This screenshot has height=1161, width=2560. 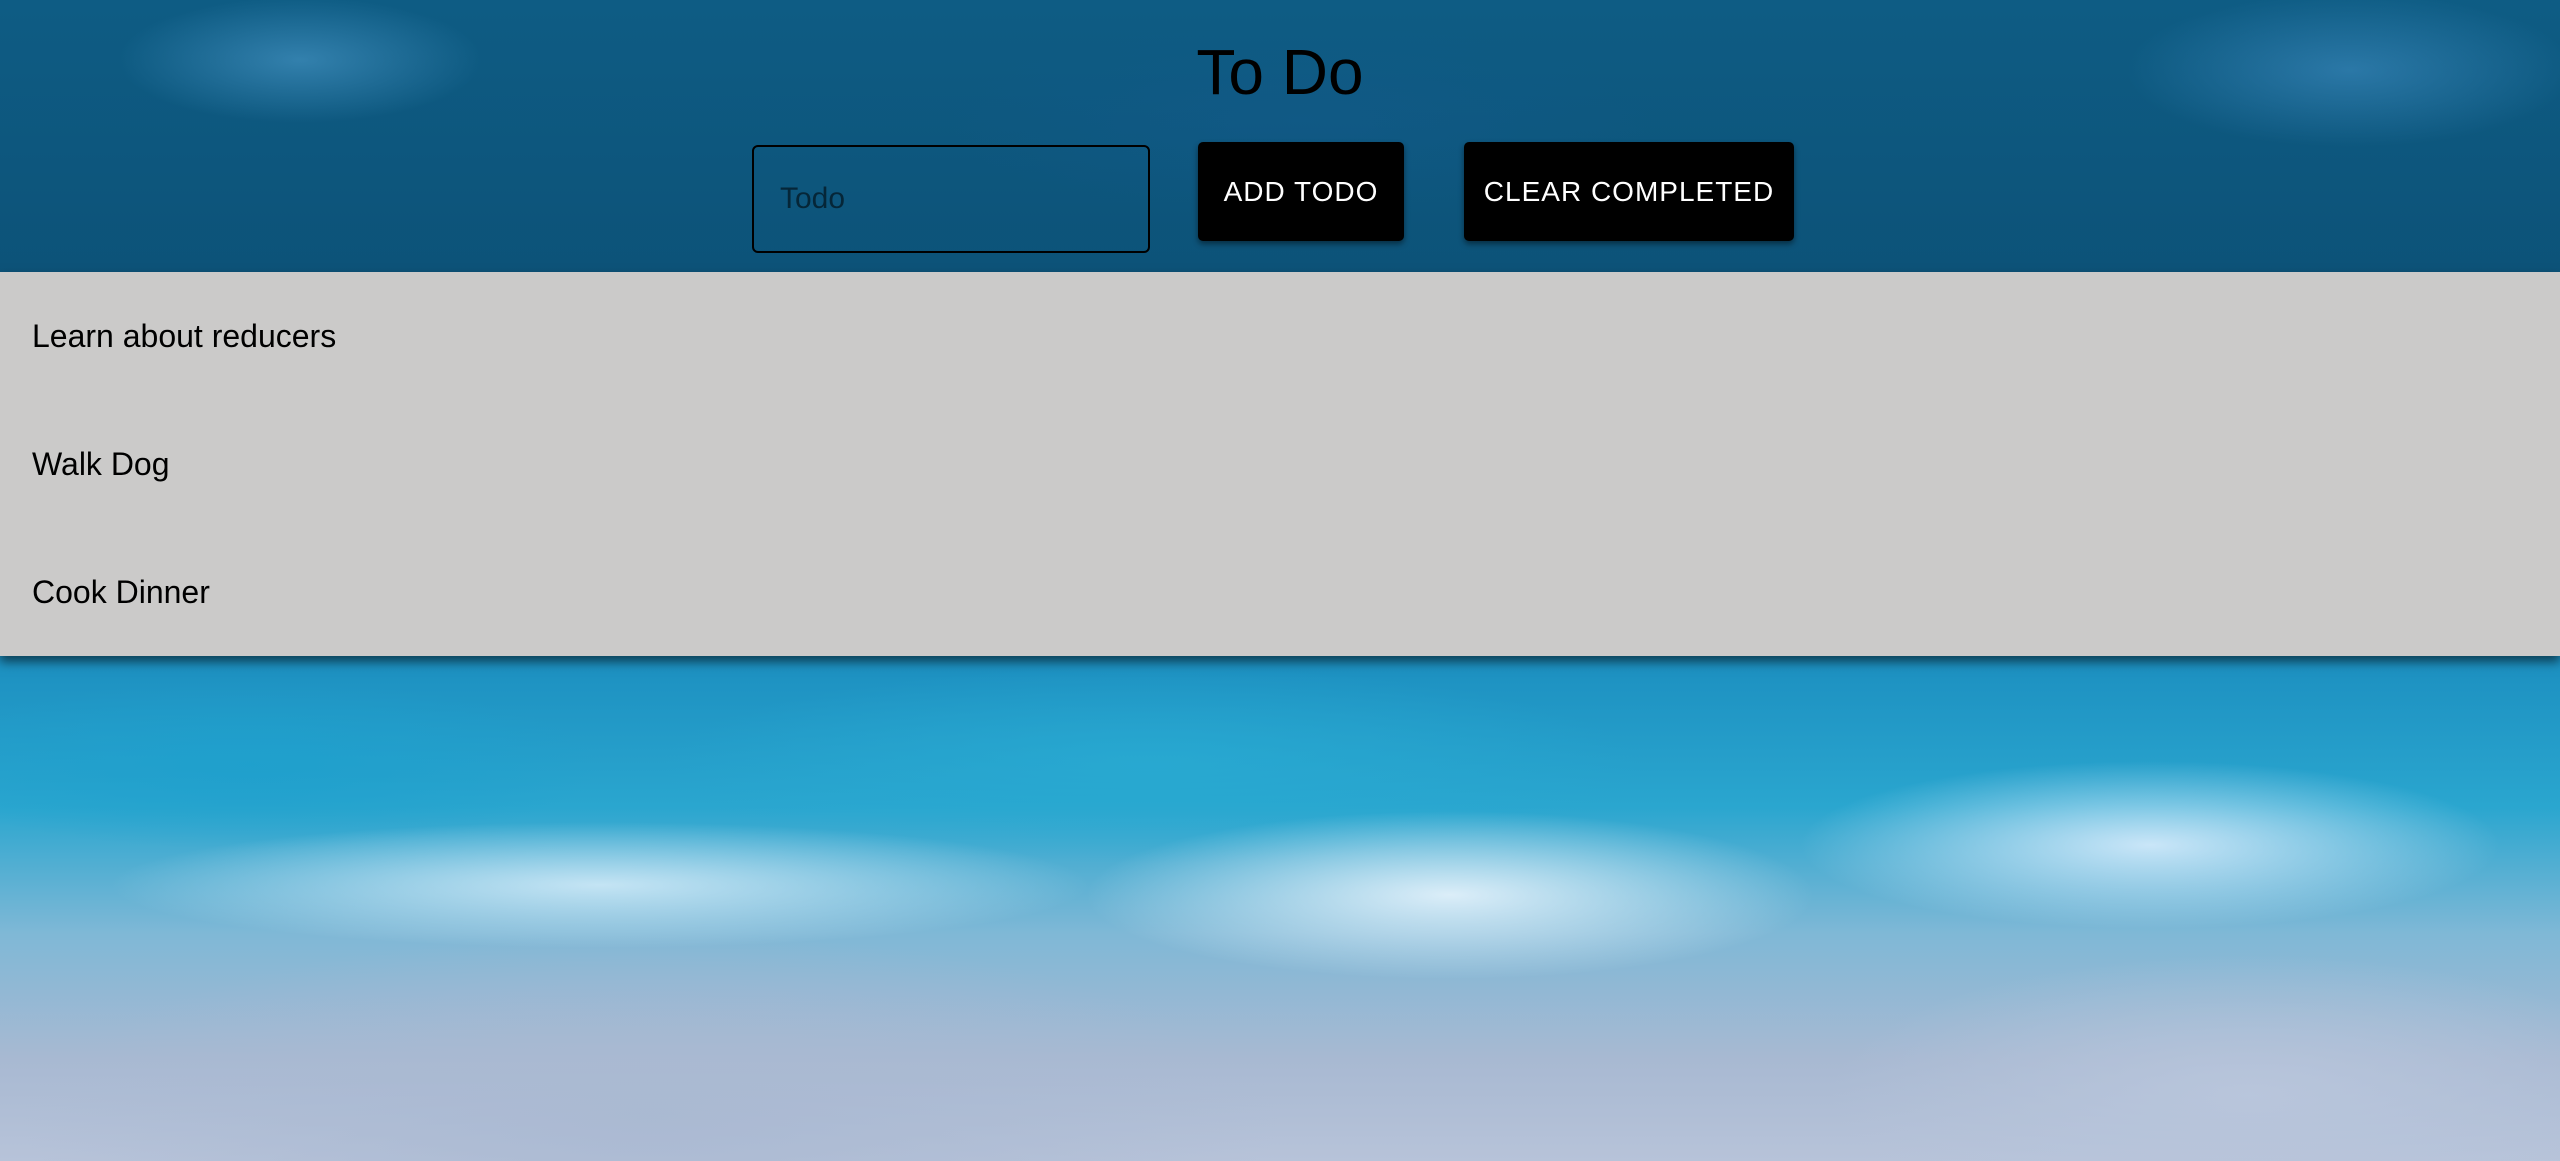 What do you see at coordinates (101, 463) in the screenshot?
I see `todo-item-text: Walk Dog` at bounding box center [101, 463].